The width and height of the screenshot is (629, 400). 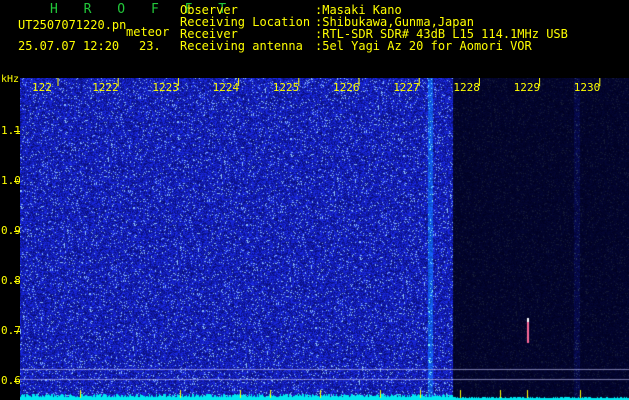 What do you see at coordinates (286, 87) in the screenshot?
I see `top-tick-label: 1225` at bounding box center [286, 87].